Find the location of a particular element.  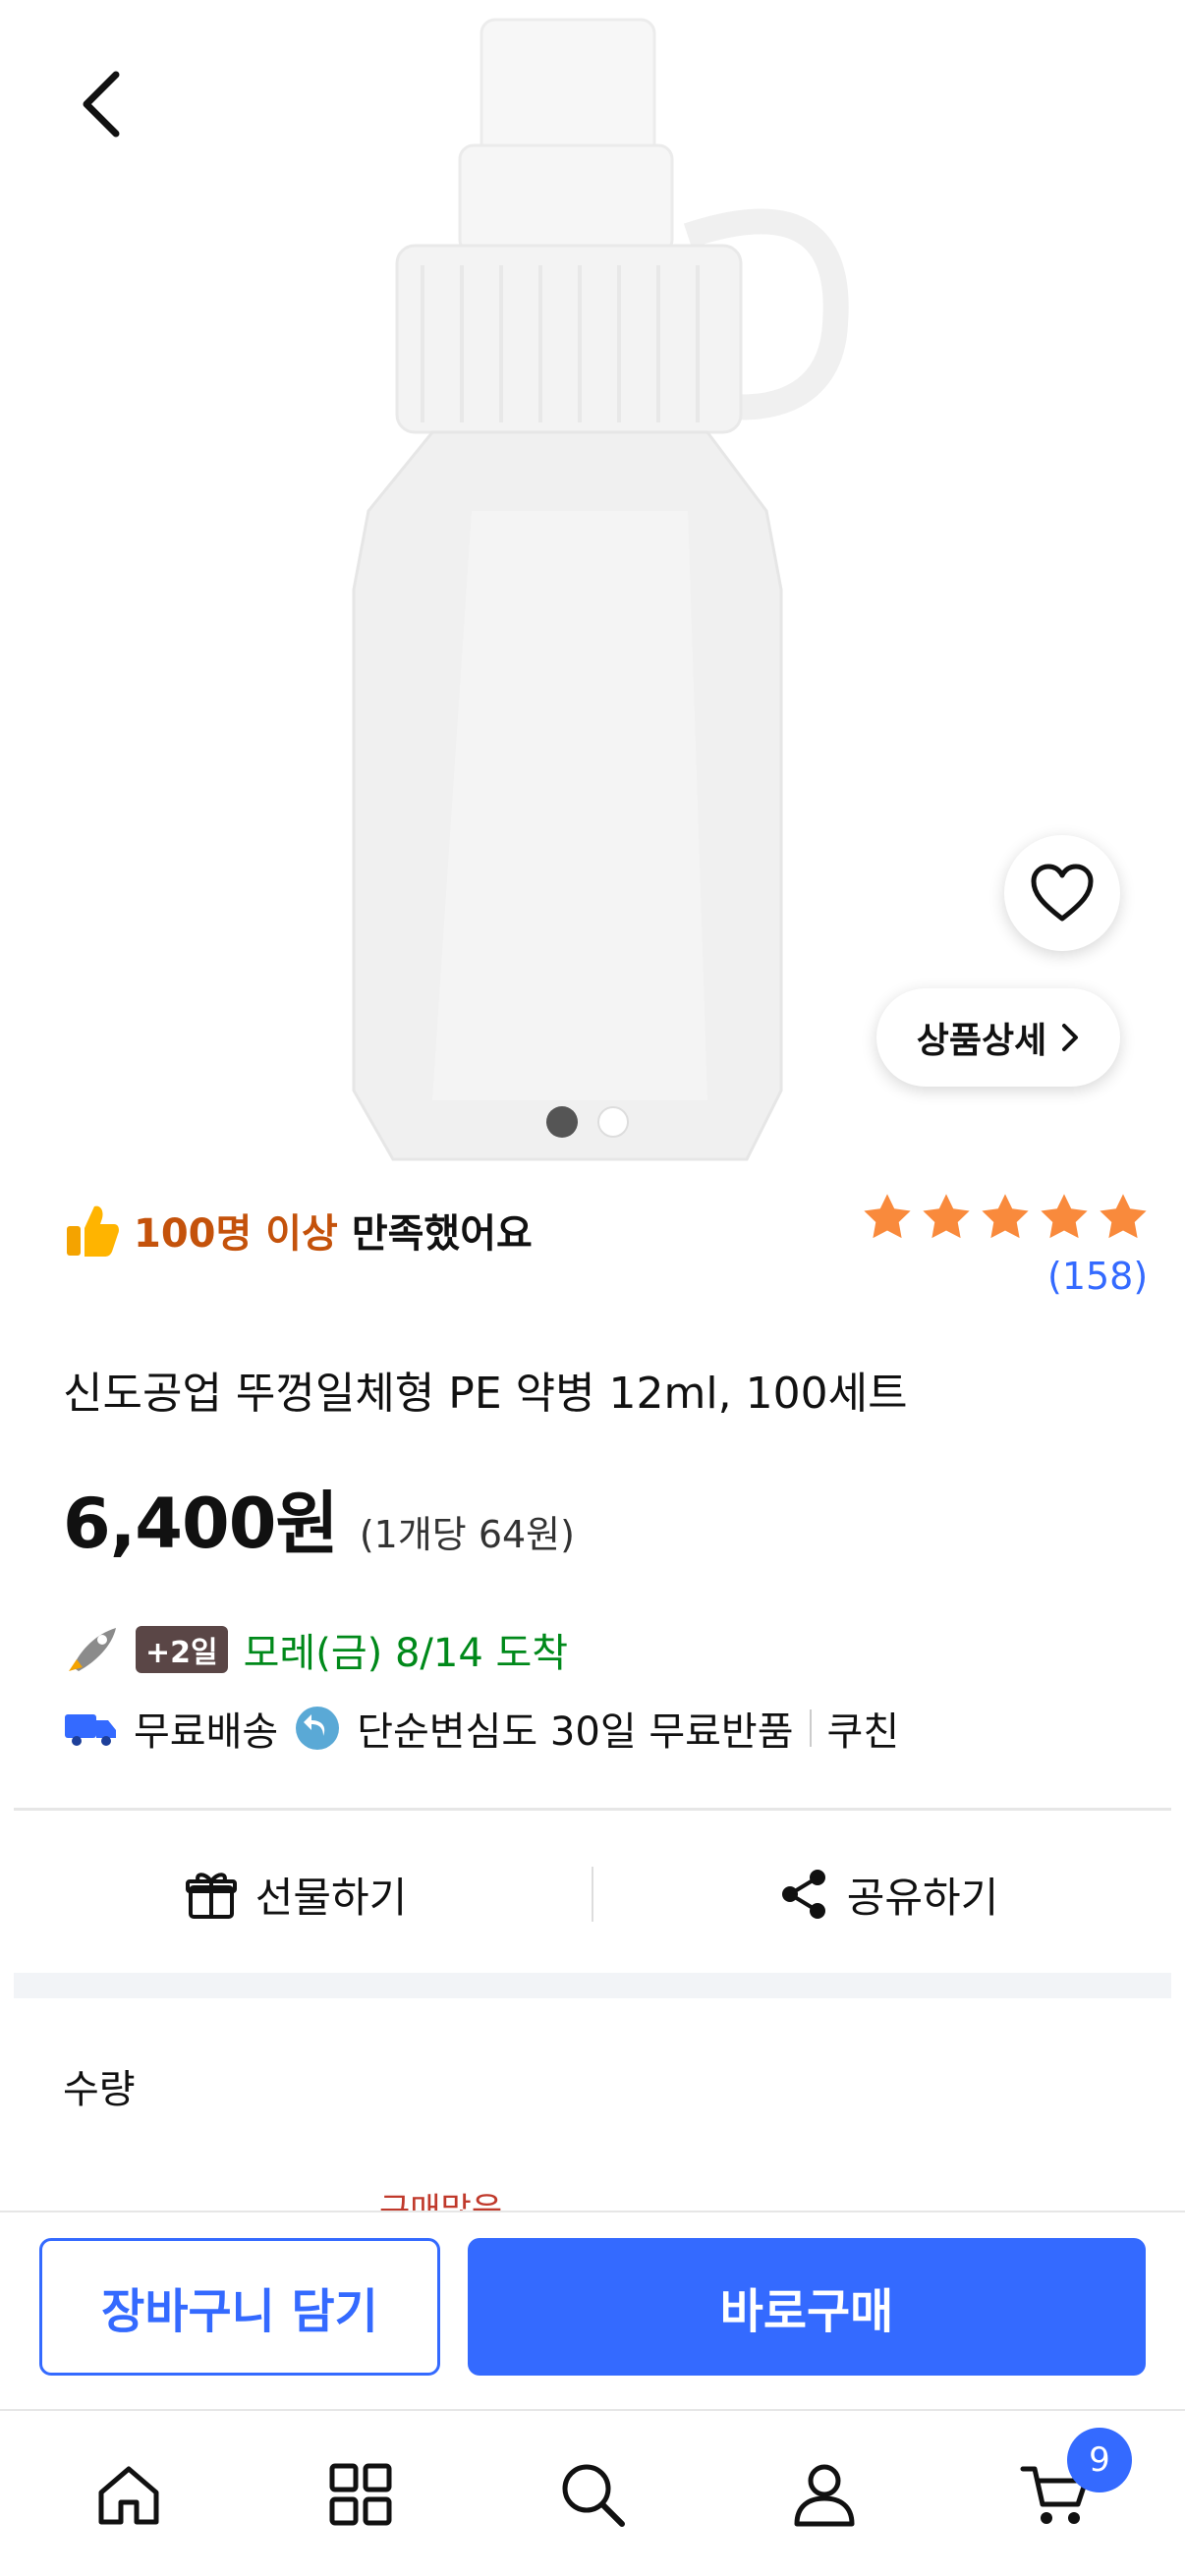

price-row: 6,400원 (1개당 64원) is located at coordinates (319, 1518).